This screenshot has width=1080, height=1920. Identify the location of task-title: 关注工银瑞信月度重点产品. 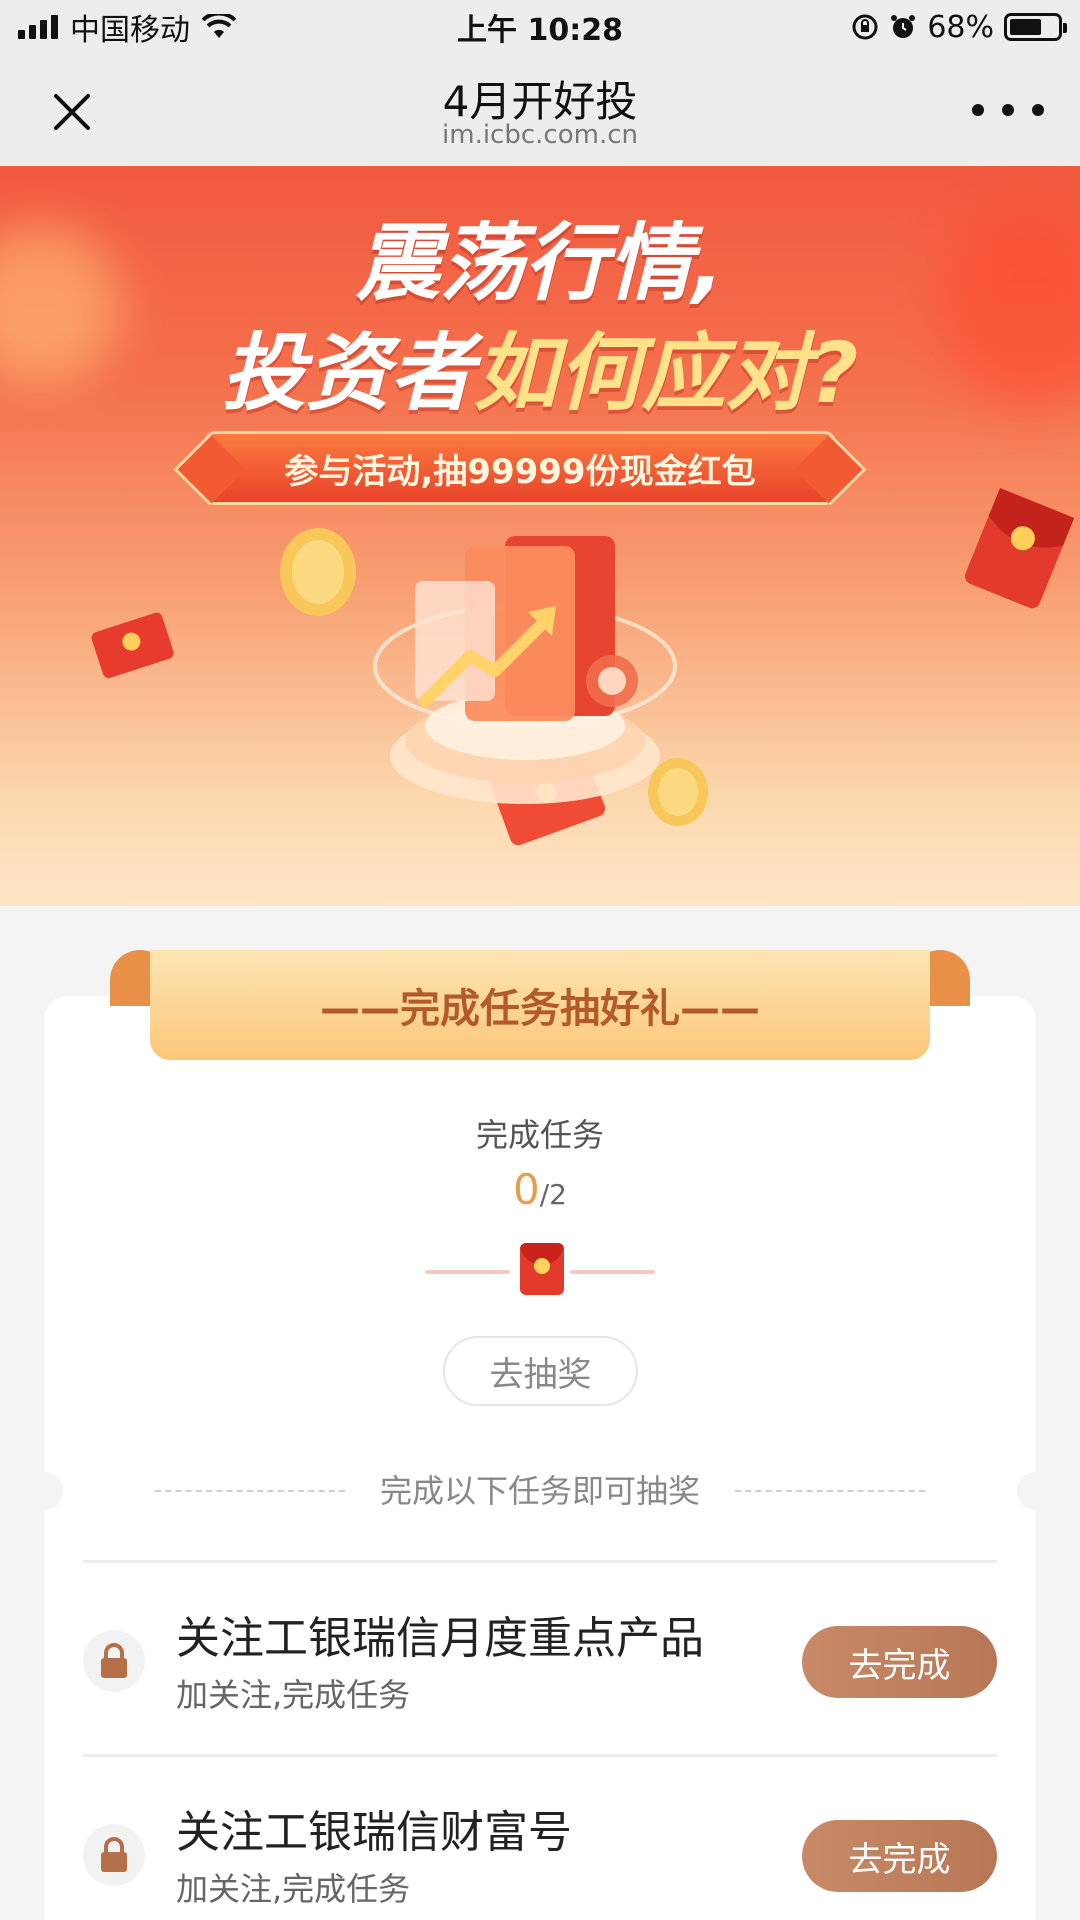
(440, 1638).